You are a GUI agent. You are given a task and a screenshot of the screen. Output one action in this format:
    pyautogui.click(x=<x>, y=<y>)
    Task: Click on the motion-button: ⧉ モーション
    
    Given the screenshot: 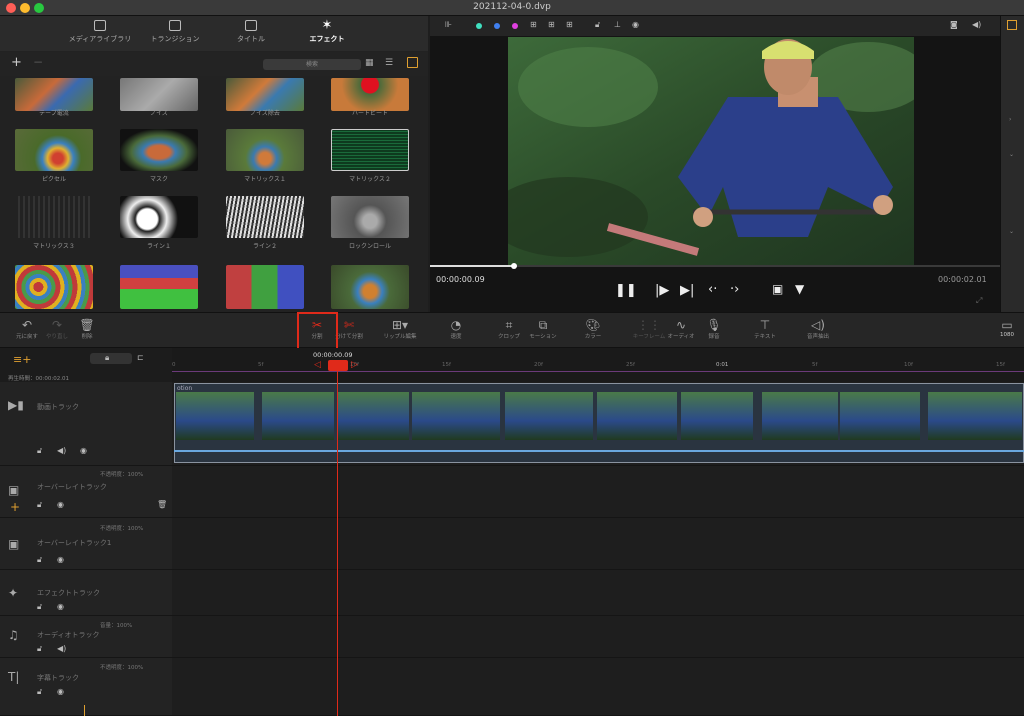 What is the action you would take?
    pyautogui.click(x=543, y=329)
    